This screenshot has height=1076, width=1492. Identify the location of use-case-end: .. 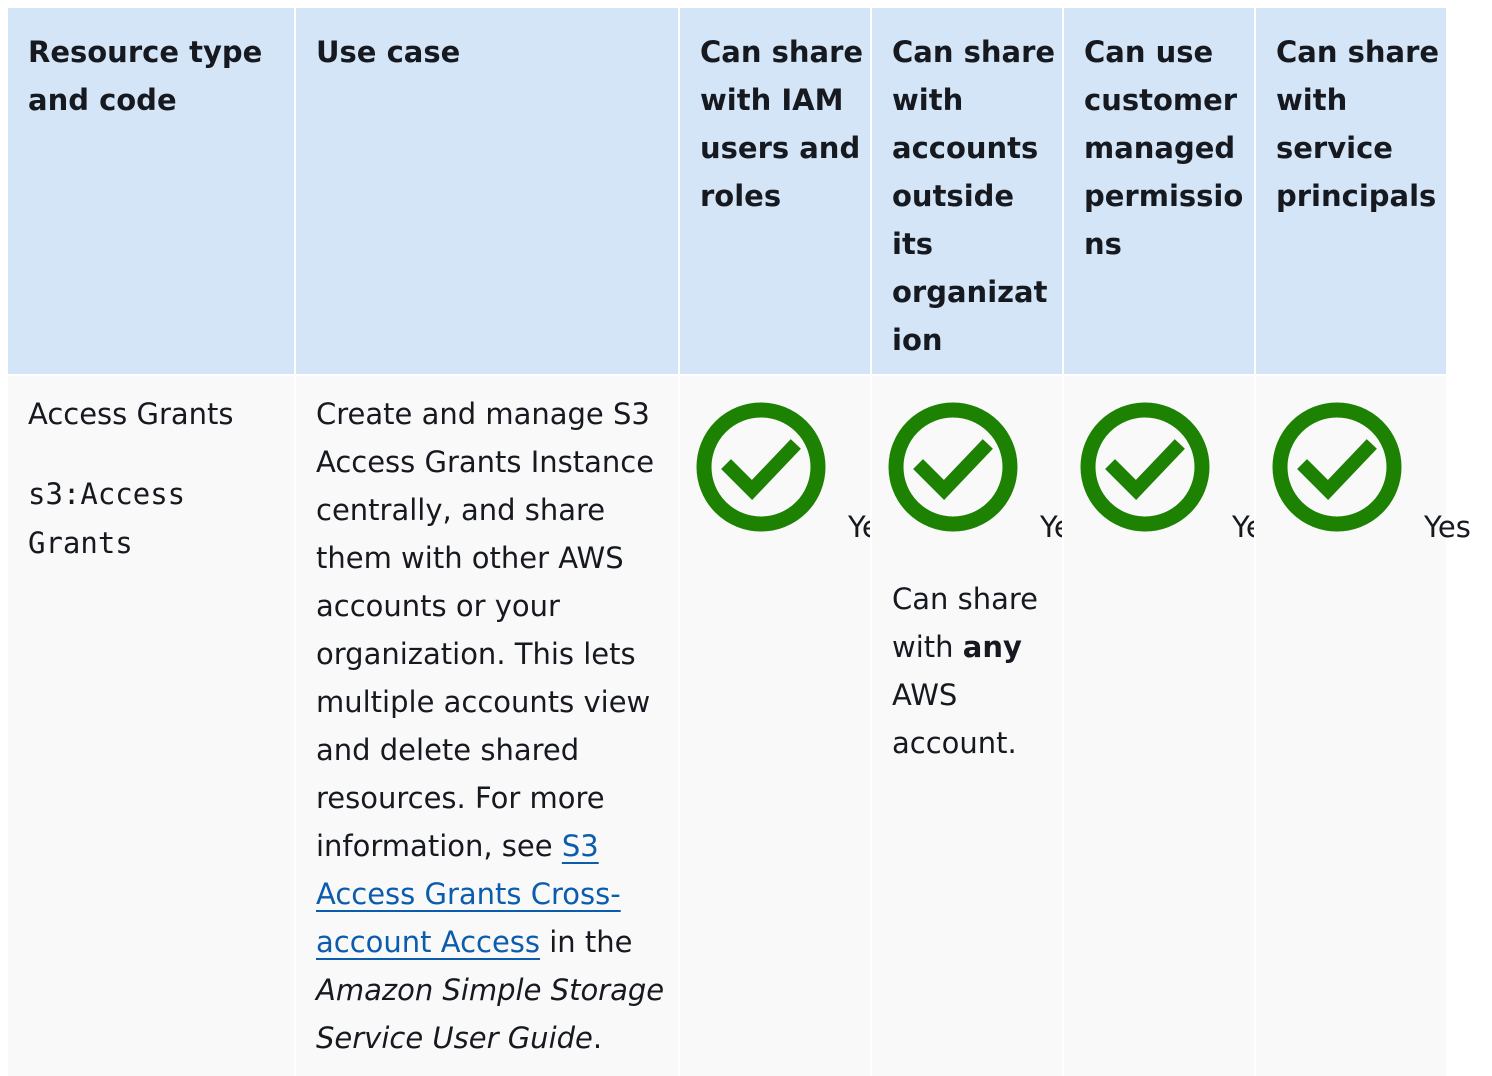
(597, 1038).